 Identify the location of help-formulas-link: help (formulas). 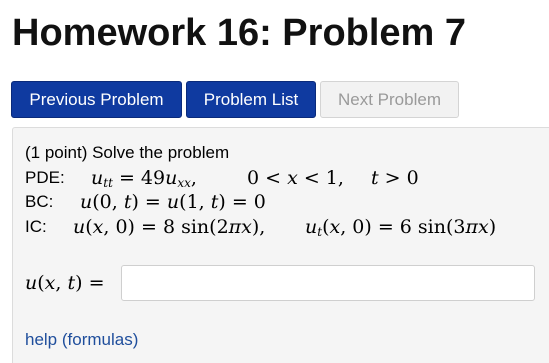
(81, 340).